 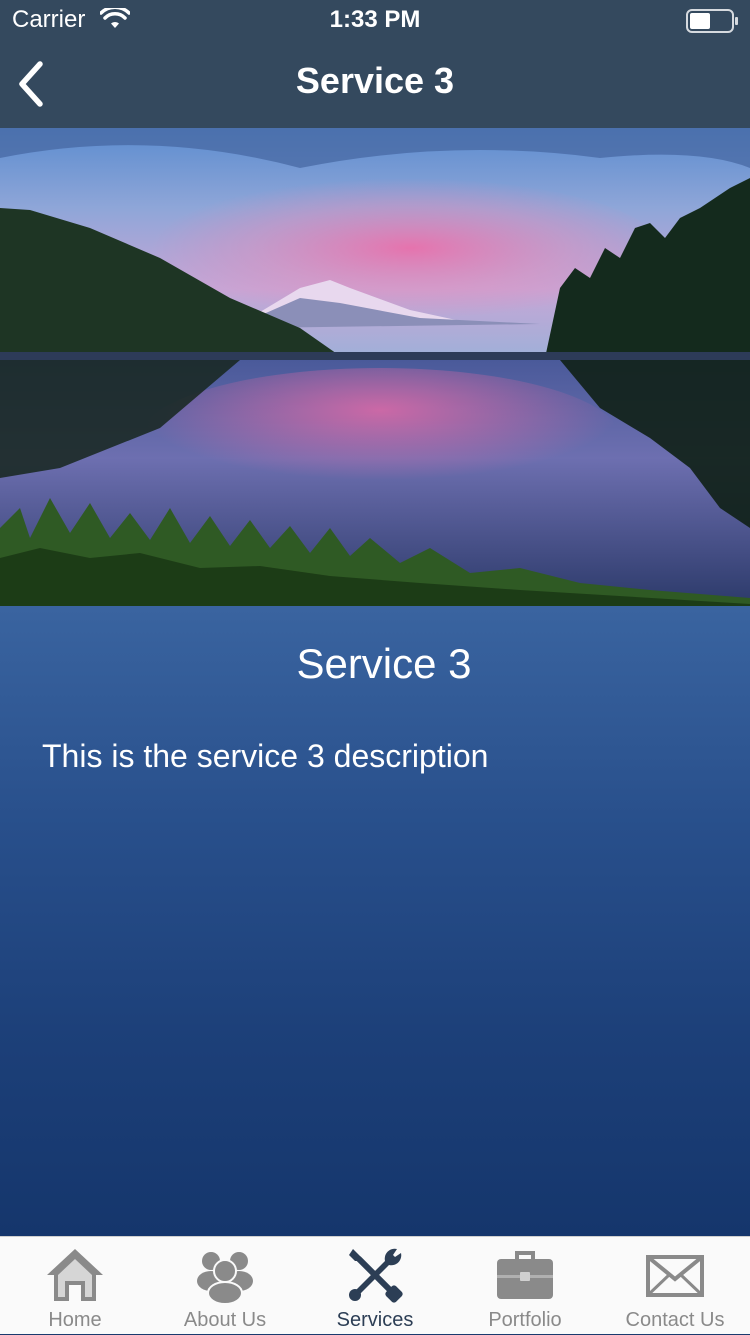 What do you see at coordinates (375, 80) in the screenshot?
I see `page-title: Service 3` at bounding box center [375, 80].